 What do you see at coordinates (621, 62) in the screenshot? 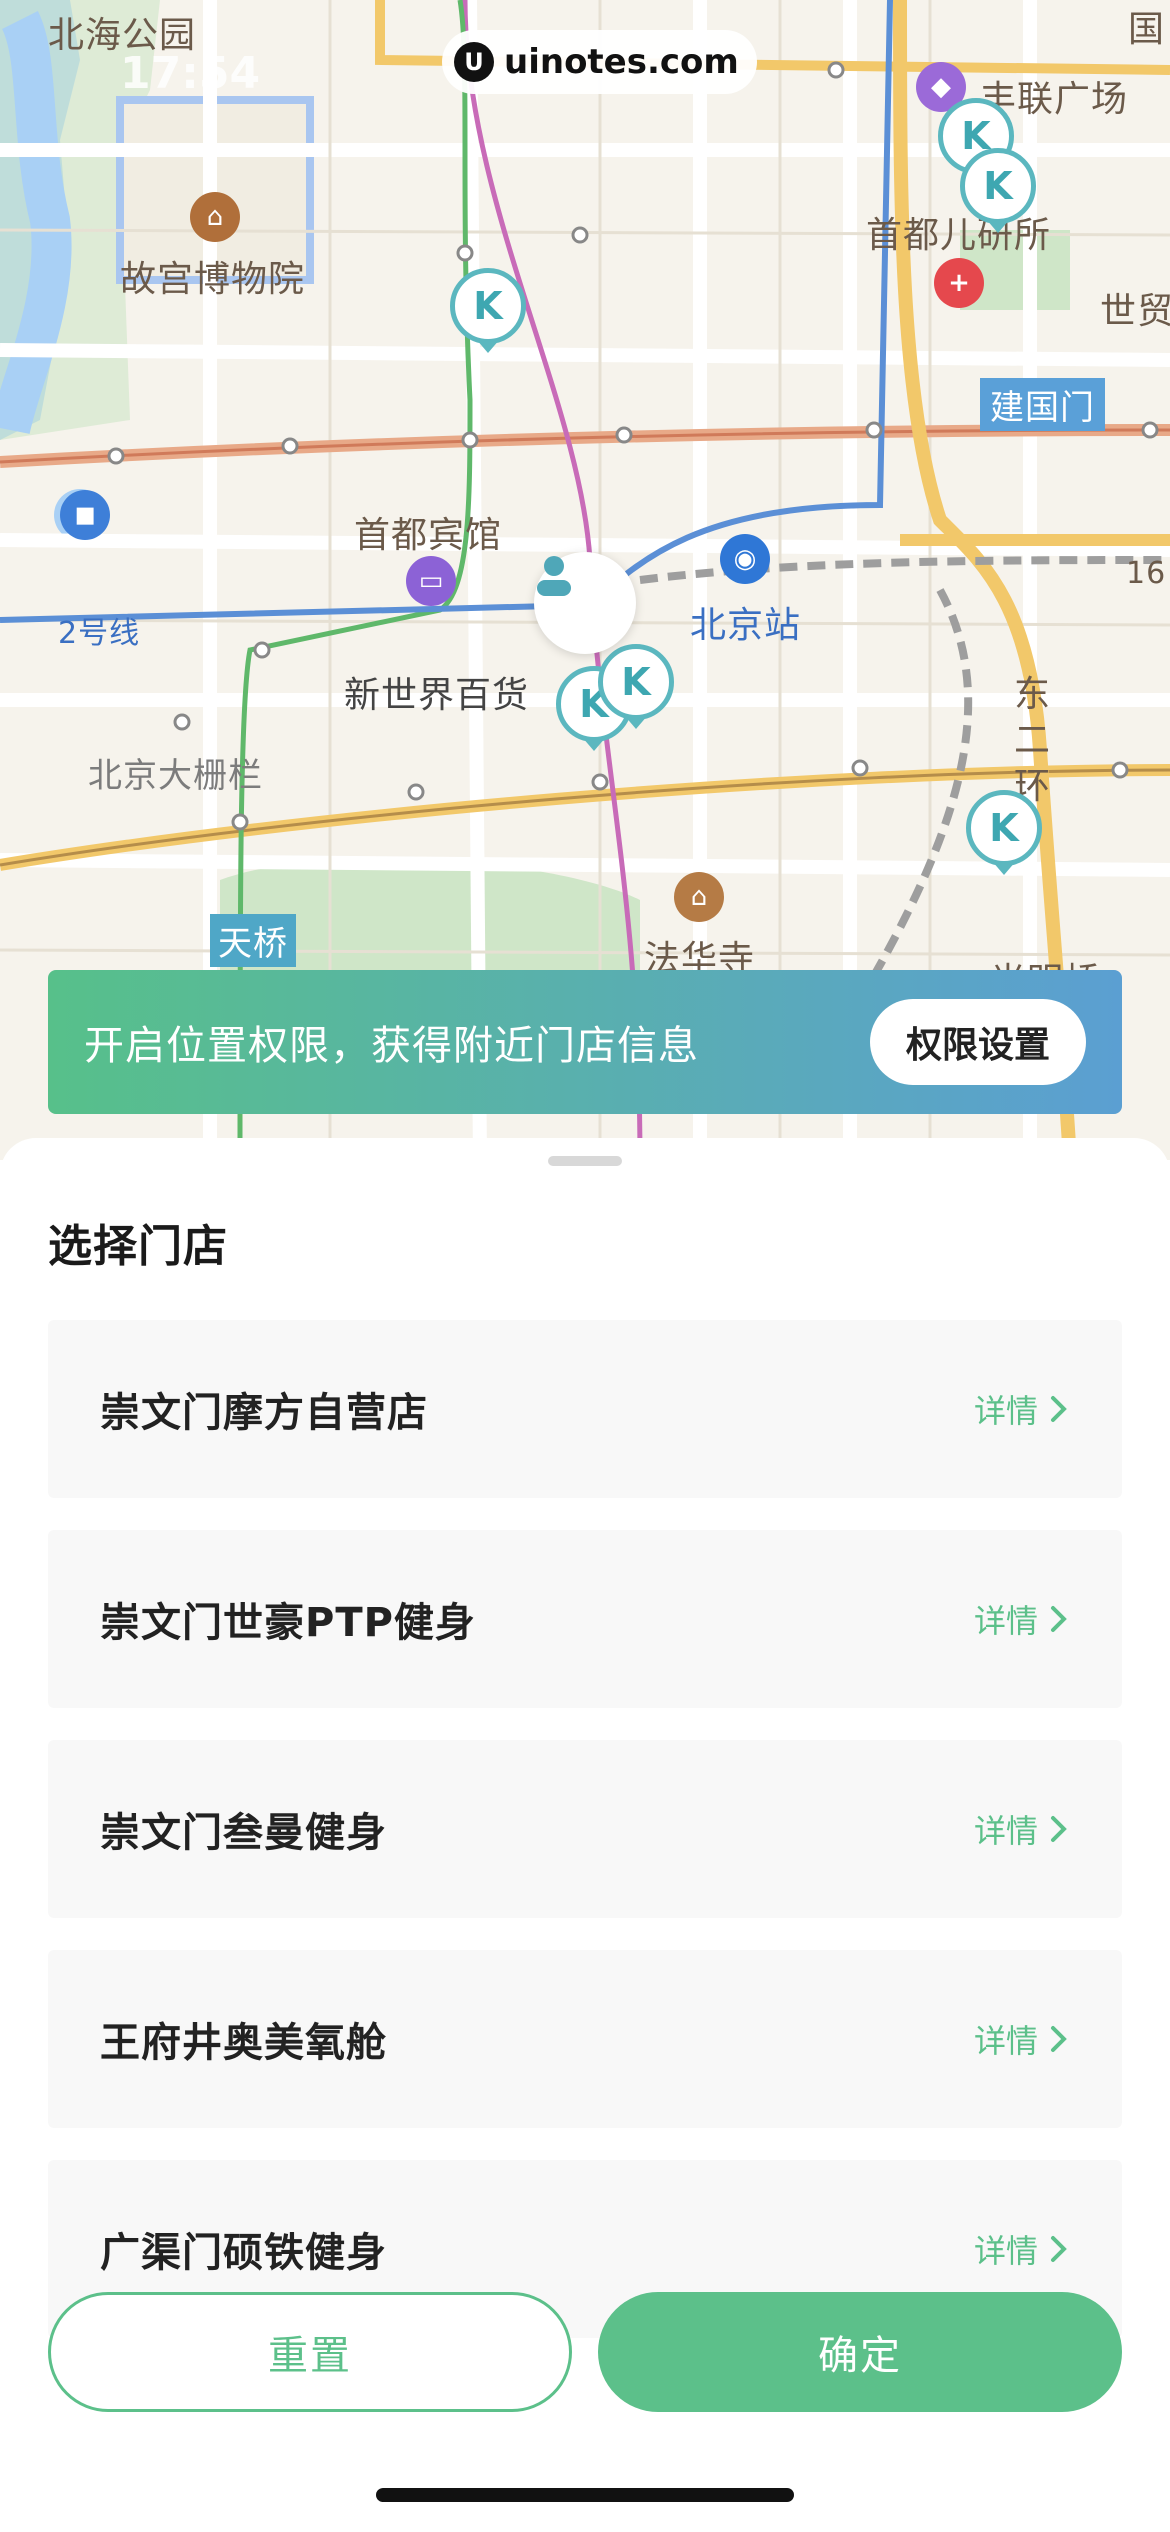
I see `watermark-text: uinotes.com` at bounding box center [621, 62].